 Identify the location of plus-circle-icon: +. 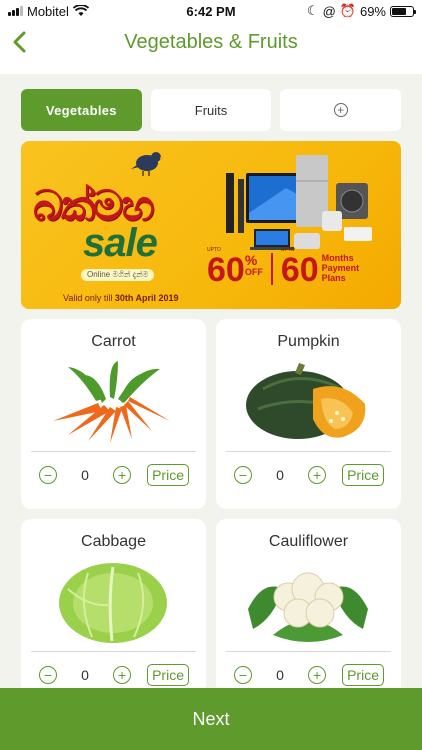
(340, 110).